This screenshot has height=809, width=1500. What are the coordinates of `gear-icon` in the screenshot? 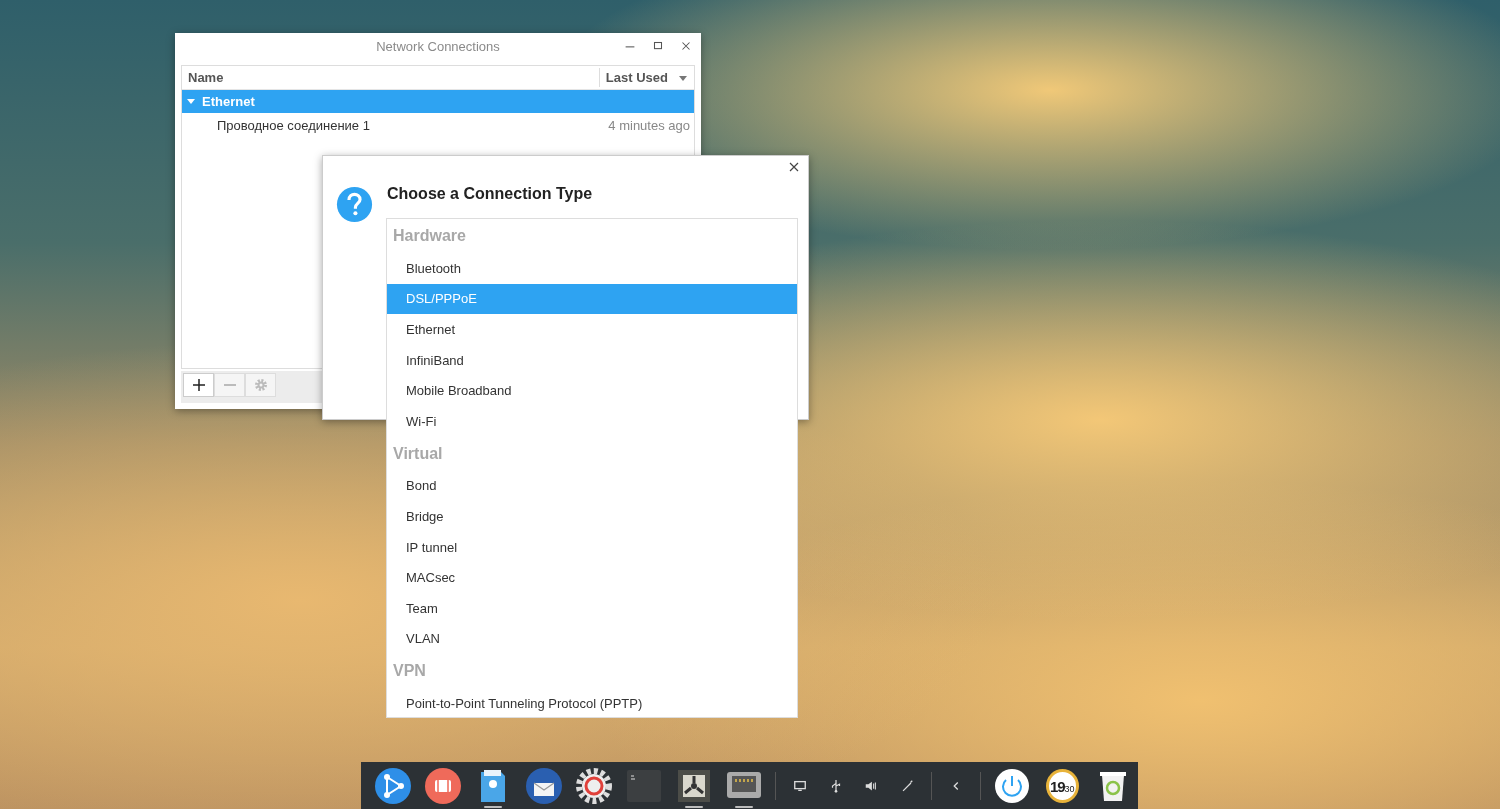 It's located at (593, 785).